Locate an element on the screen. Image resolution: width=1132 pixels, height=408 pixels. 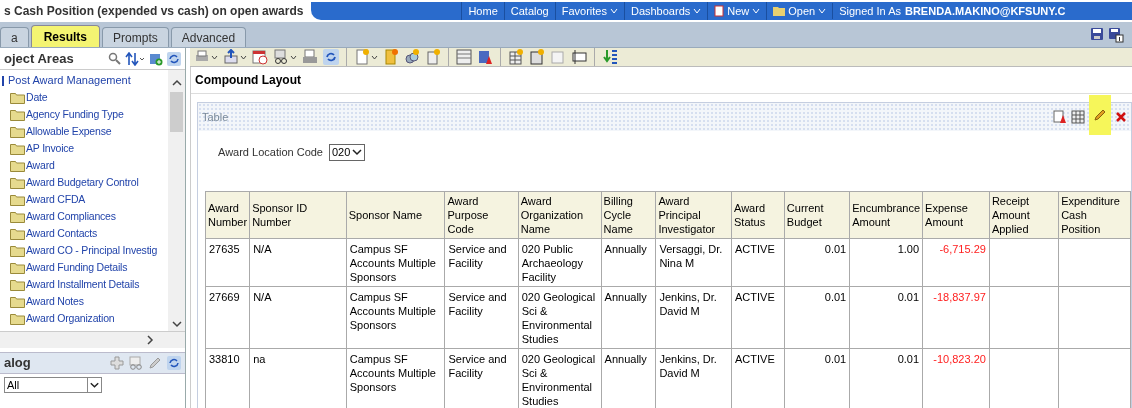
column-header: Receipt Amount Applied is located at coordinates (1024, 215).